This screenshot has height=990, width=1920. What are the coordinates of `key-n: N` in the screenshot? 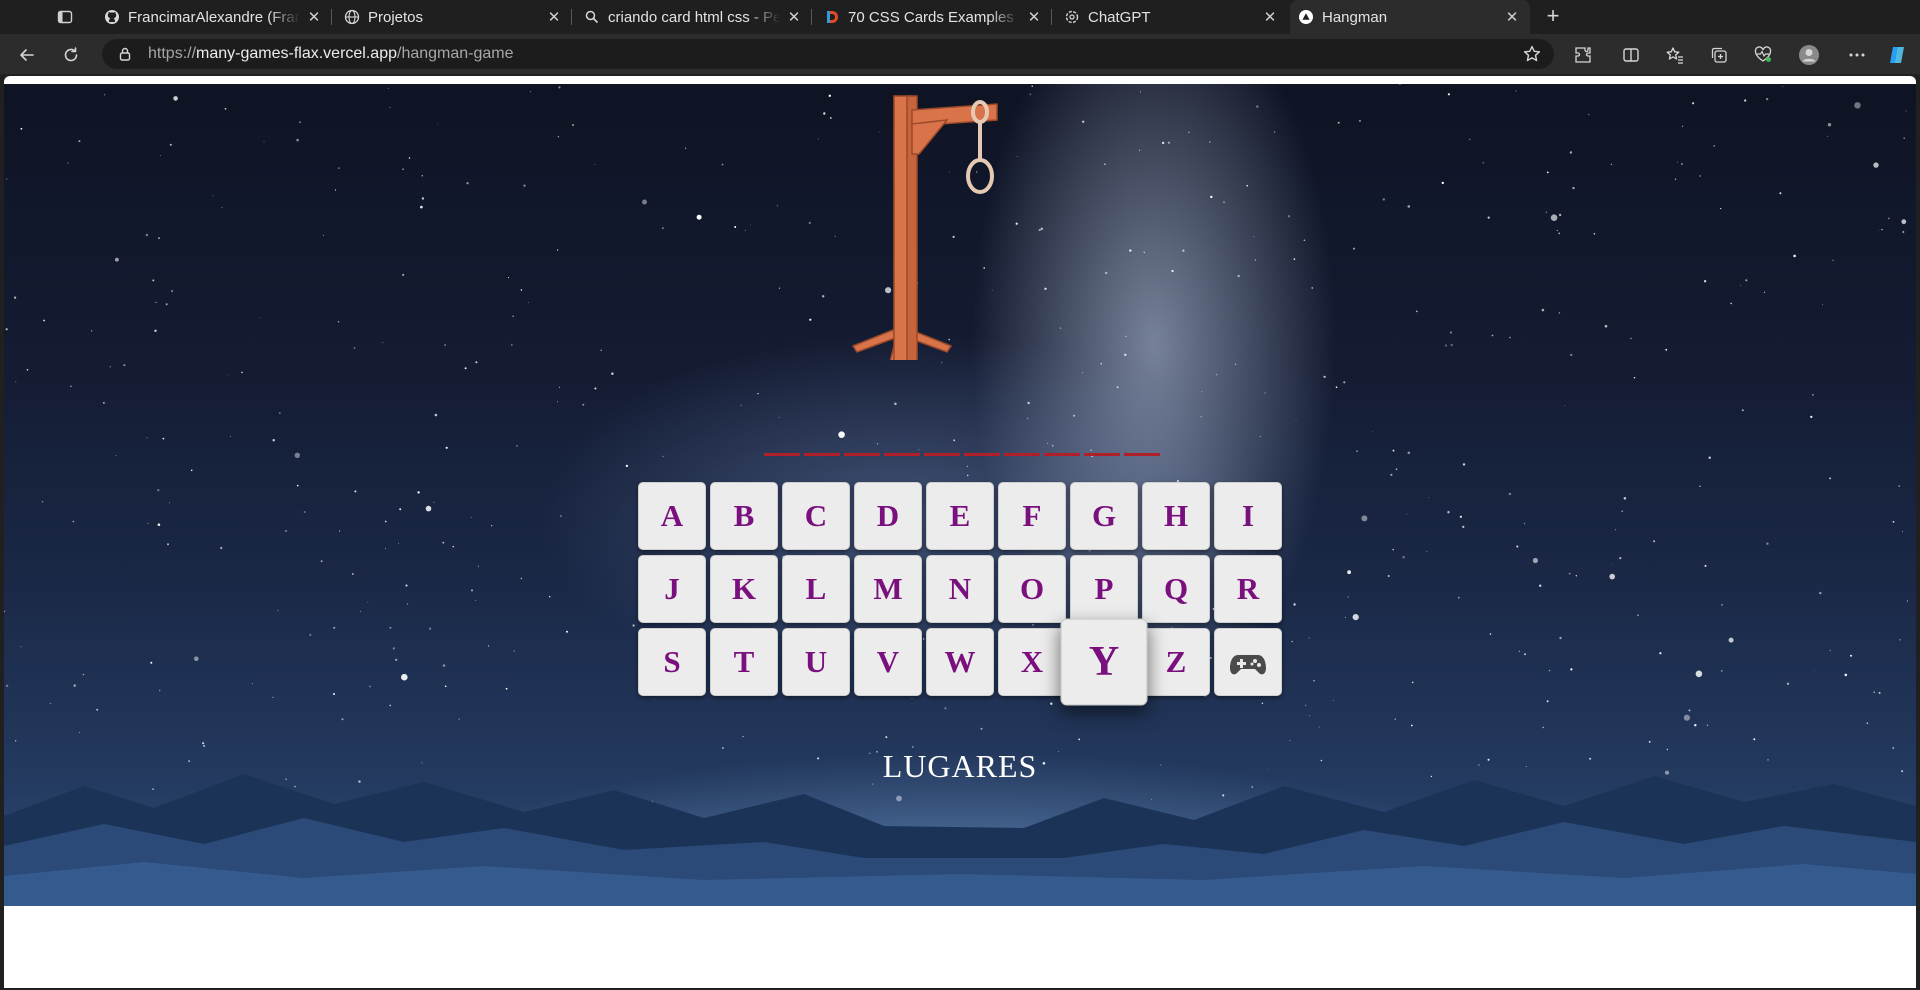 It's located at (960, 589).